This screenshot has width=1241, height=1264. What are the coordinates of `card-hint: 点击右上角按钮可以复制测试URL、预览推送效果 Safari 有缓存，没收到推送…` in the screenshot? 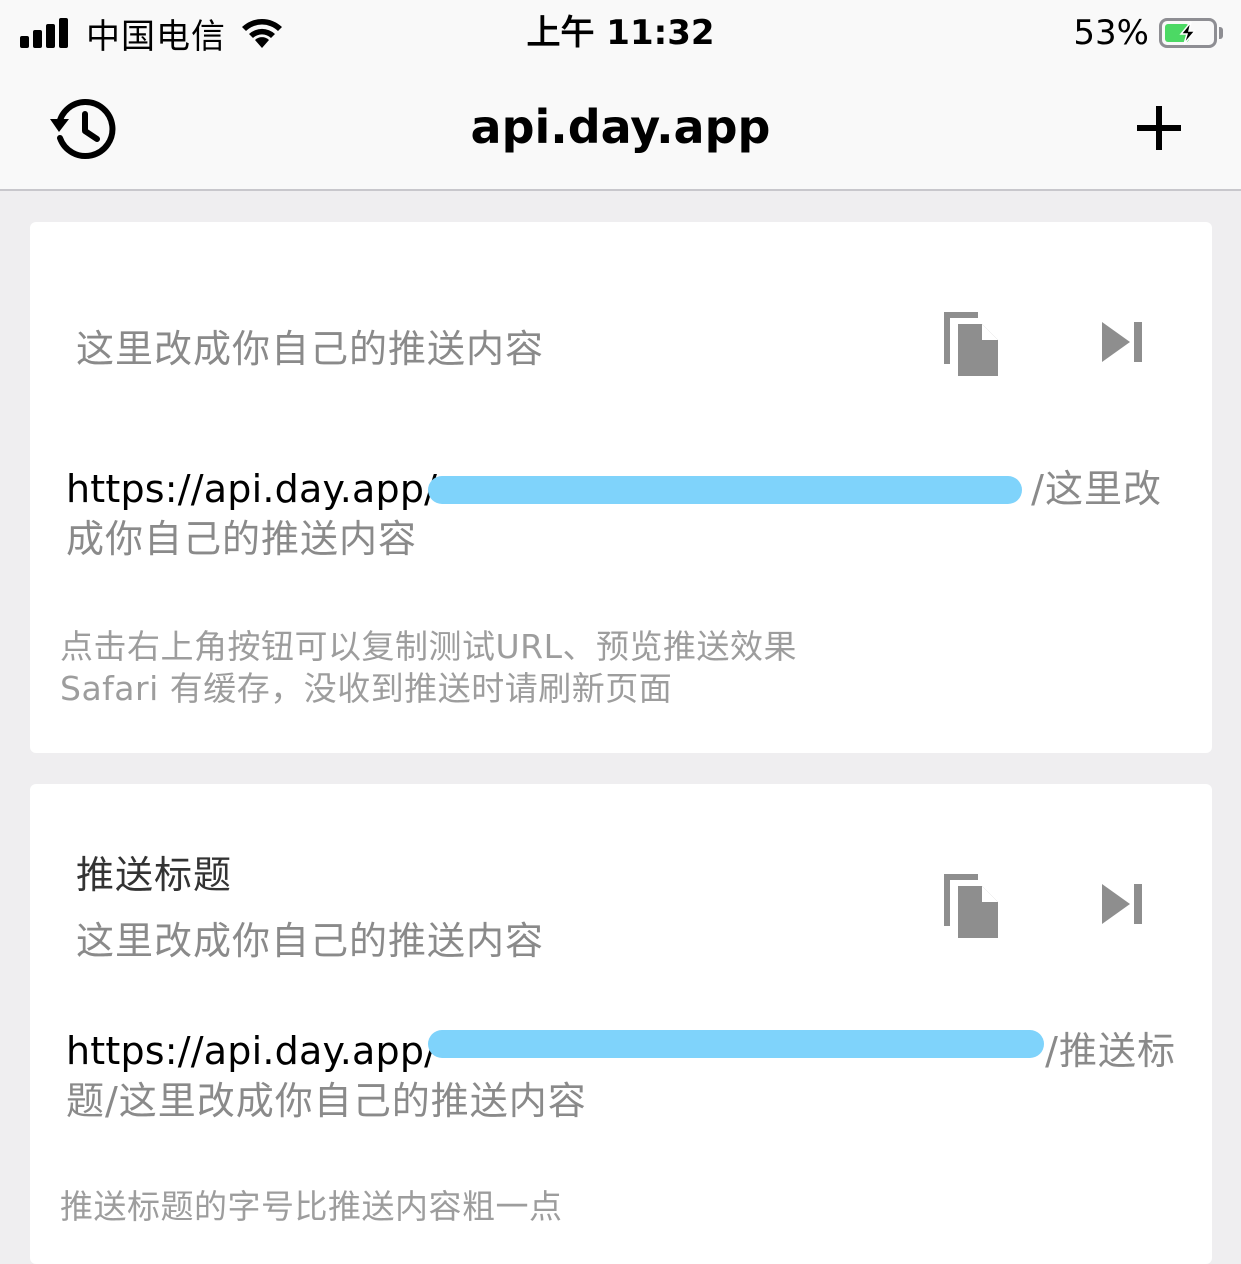 It's located at (428, 668).